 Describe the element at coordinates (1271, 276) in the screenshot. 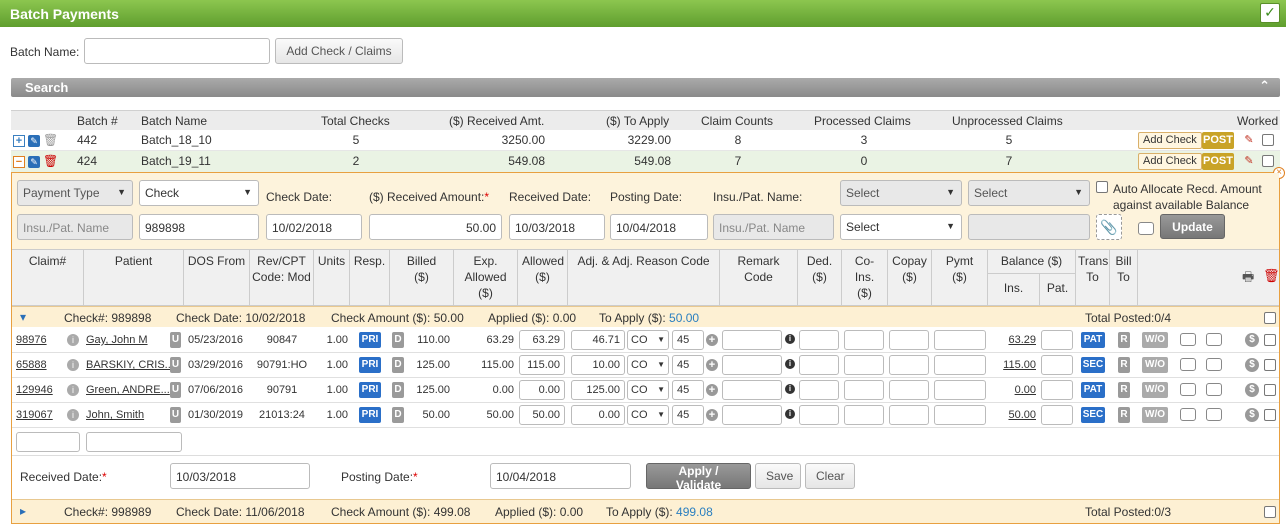

I see `delete-icon: 🗑` at that location.